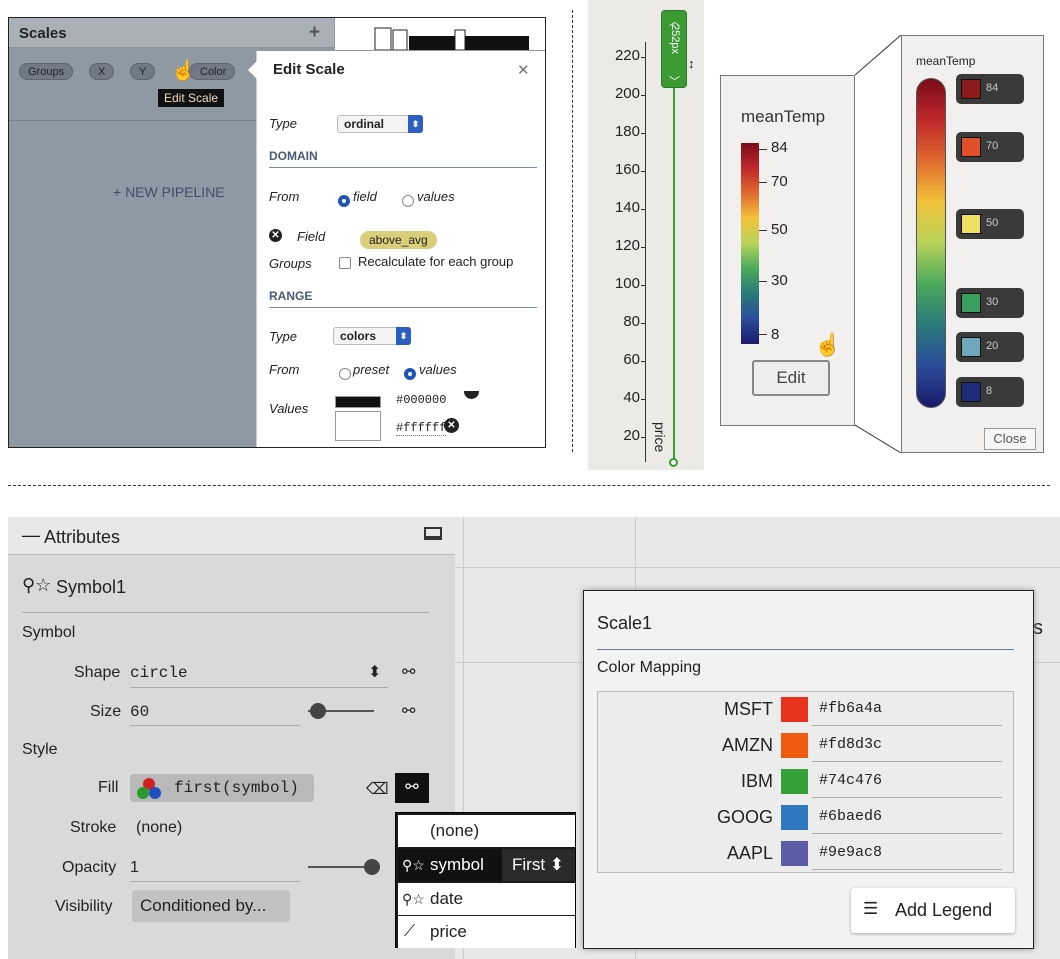 The image size is (1060, 959). What do you see at coordinates (451, 425) in the screenshot?
I see `remove-value-icon: ✕` at bounding box center [451, 425].